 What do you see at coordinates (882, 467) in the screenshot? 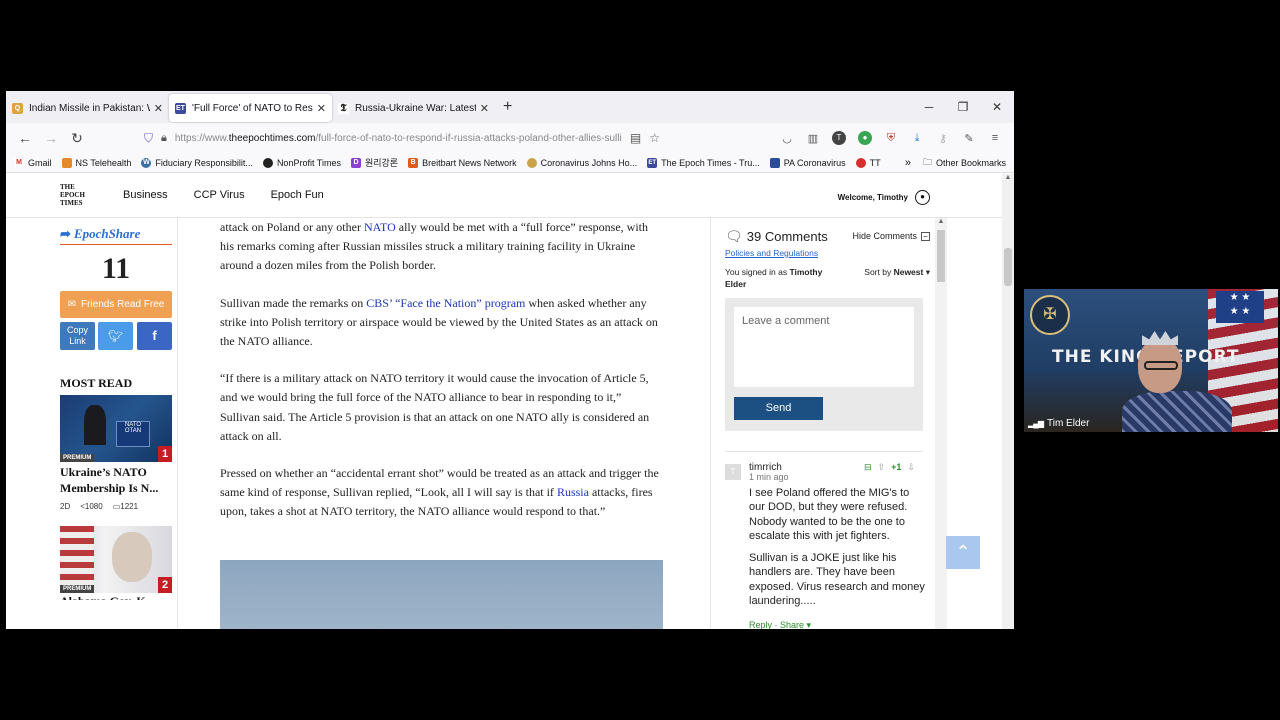
I see `upvote-icon: ⇧` at bounding box center [882, 467].